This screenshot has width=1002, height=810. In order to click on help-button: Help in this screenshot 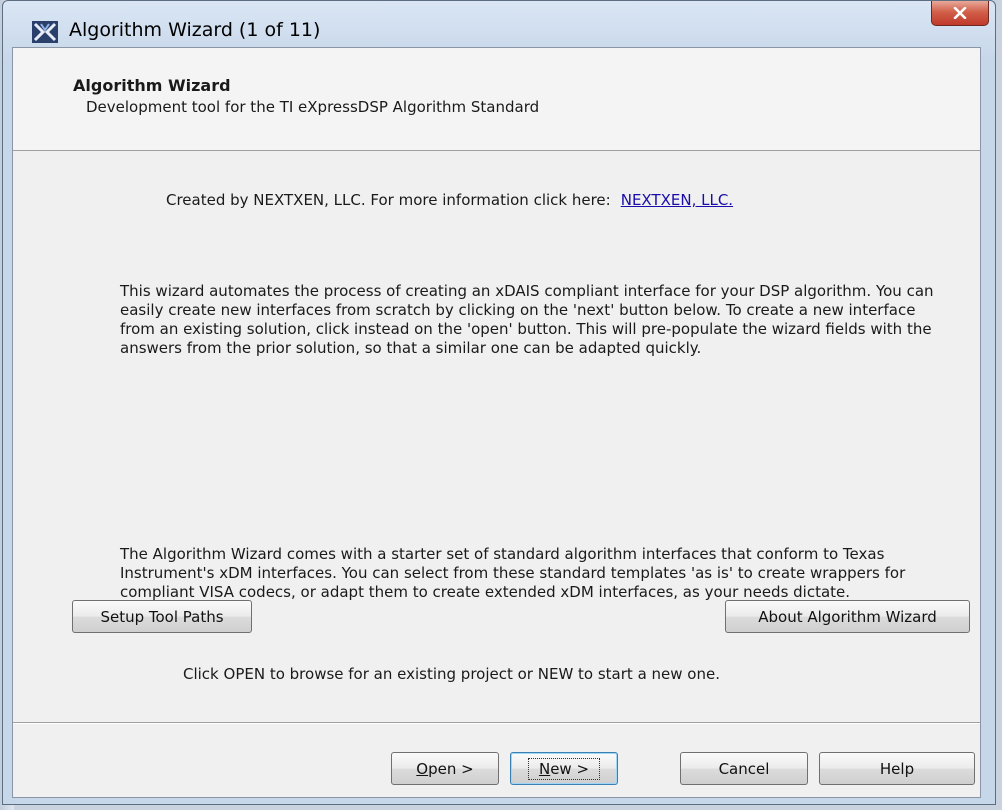, I will do `click(897, 768)`.